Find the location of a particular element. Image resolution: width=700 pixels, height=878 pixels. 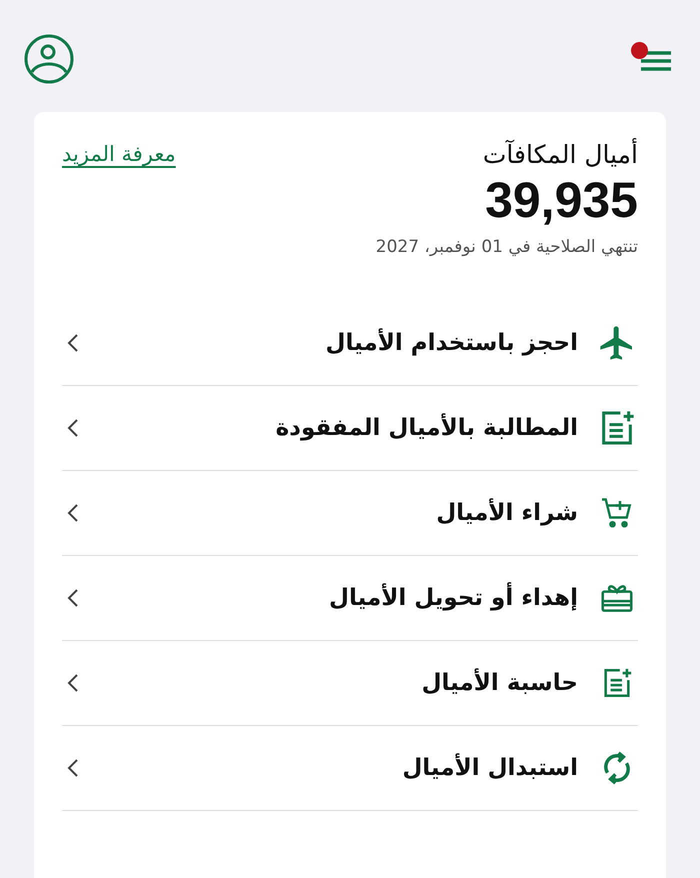

menu-item: احجز باستخدام الأميال is located at coordinates (350, 343).